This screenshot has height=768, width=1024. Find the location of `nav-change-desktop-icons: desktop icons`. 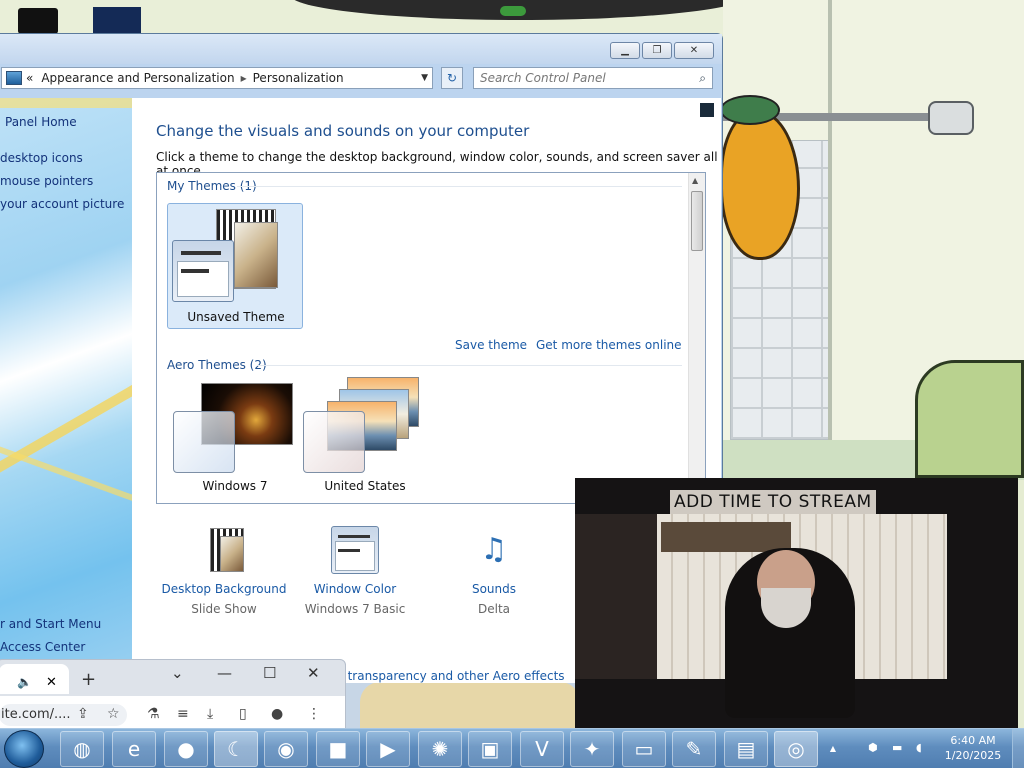

nav-change-desktop-icons: desktop icons is located at coordinates (41, 158).